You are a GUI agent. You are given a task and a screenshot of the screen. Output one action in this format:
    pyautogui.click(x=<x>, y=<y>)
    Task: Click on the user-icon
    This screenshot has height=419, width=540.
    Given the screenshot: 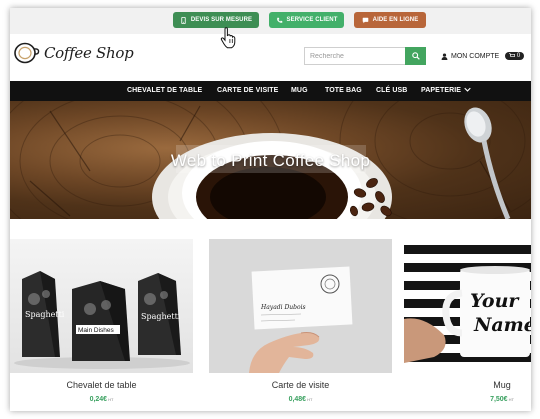 What is the action you would take?
    pyautogui.click(x=444, y=56)
    